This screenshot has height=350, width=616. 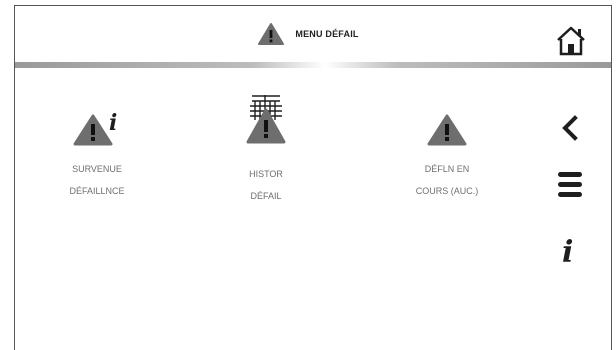 I want to click on menu-item-label-line1: HISTOR, so click(x=266, y=174).